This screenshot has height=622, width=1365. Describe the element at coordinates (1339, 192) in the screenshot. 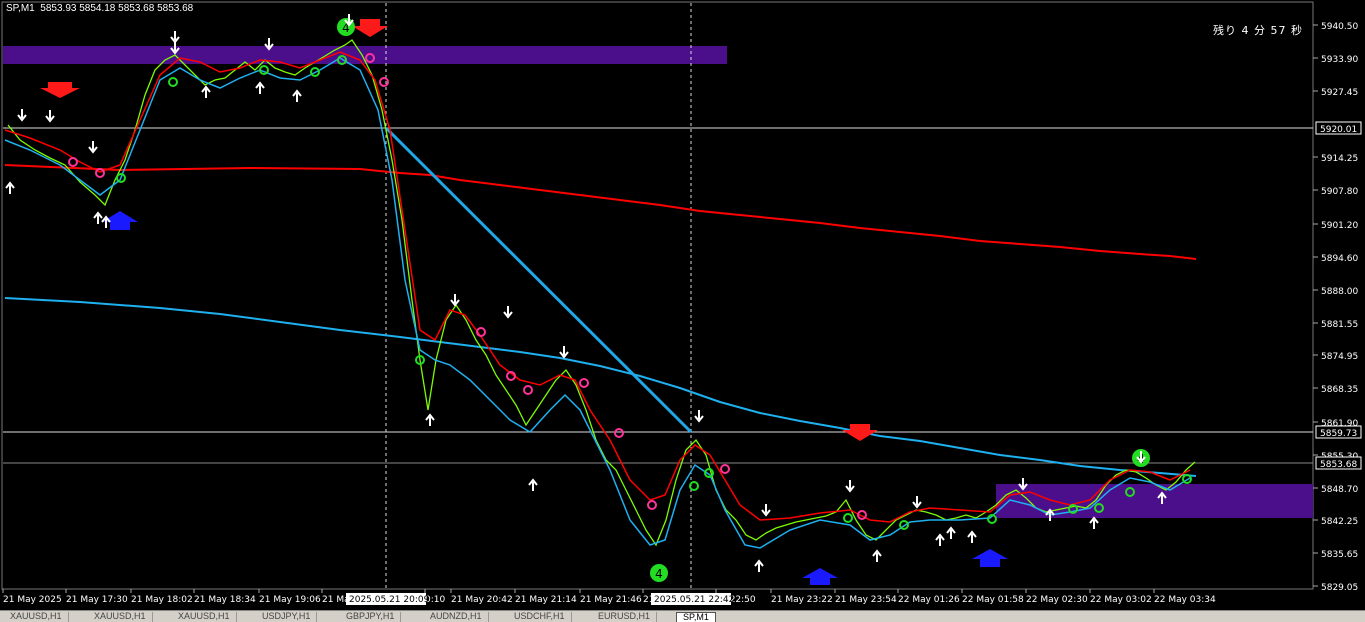

I see `price-tick-label: 5907.80` at that location.